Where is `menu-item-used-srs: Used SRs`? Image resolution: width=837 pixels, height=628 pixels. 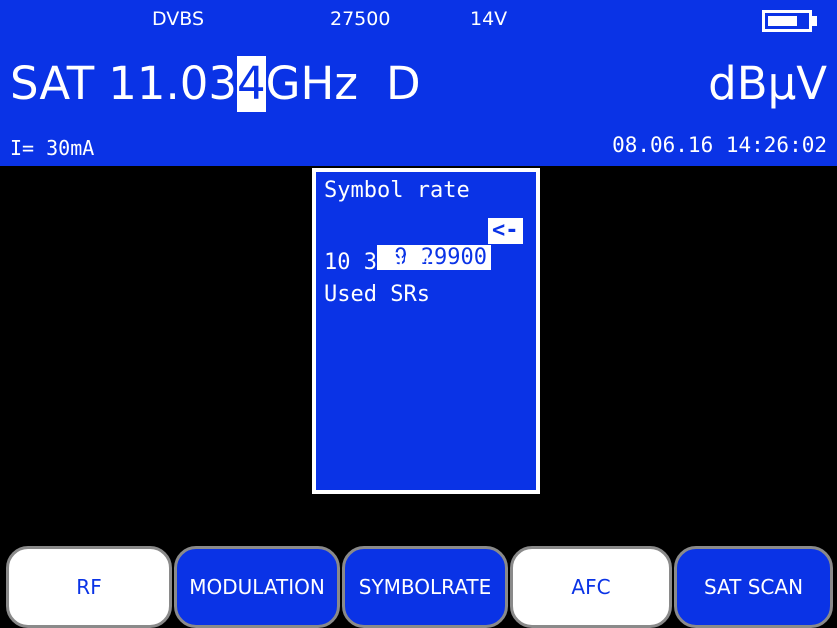 menu-item-used-srs: Used SRs is located at coordinates (377, 295).